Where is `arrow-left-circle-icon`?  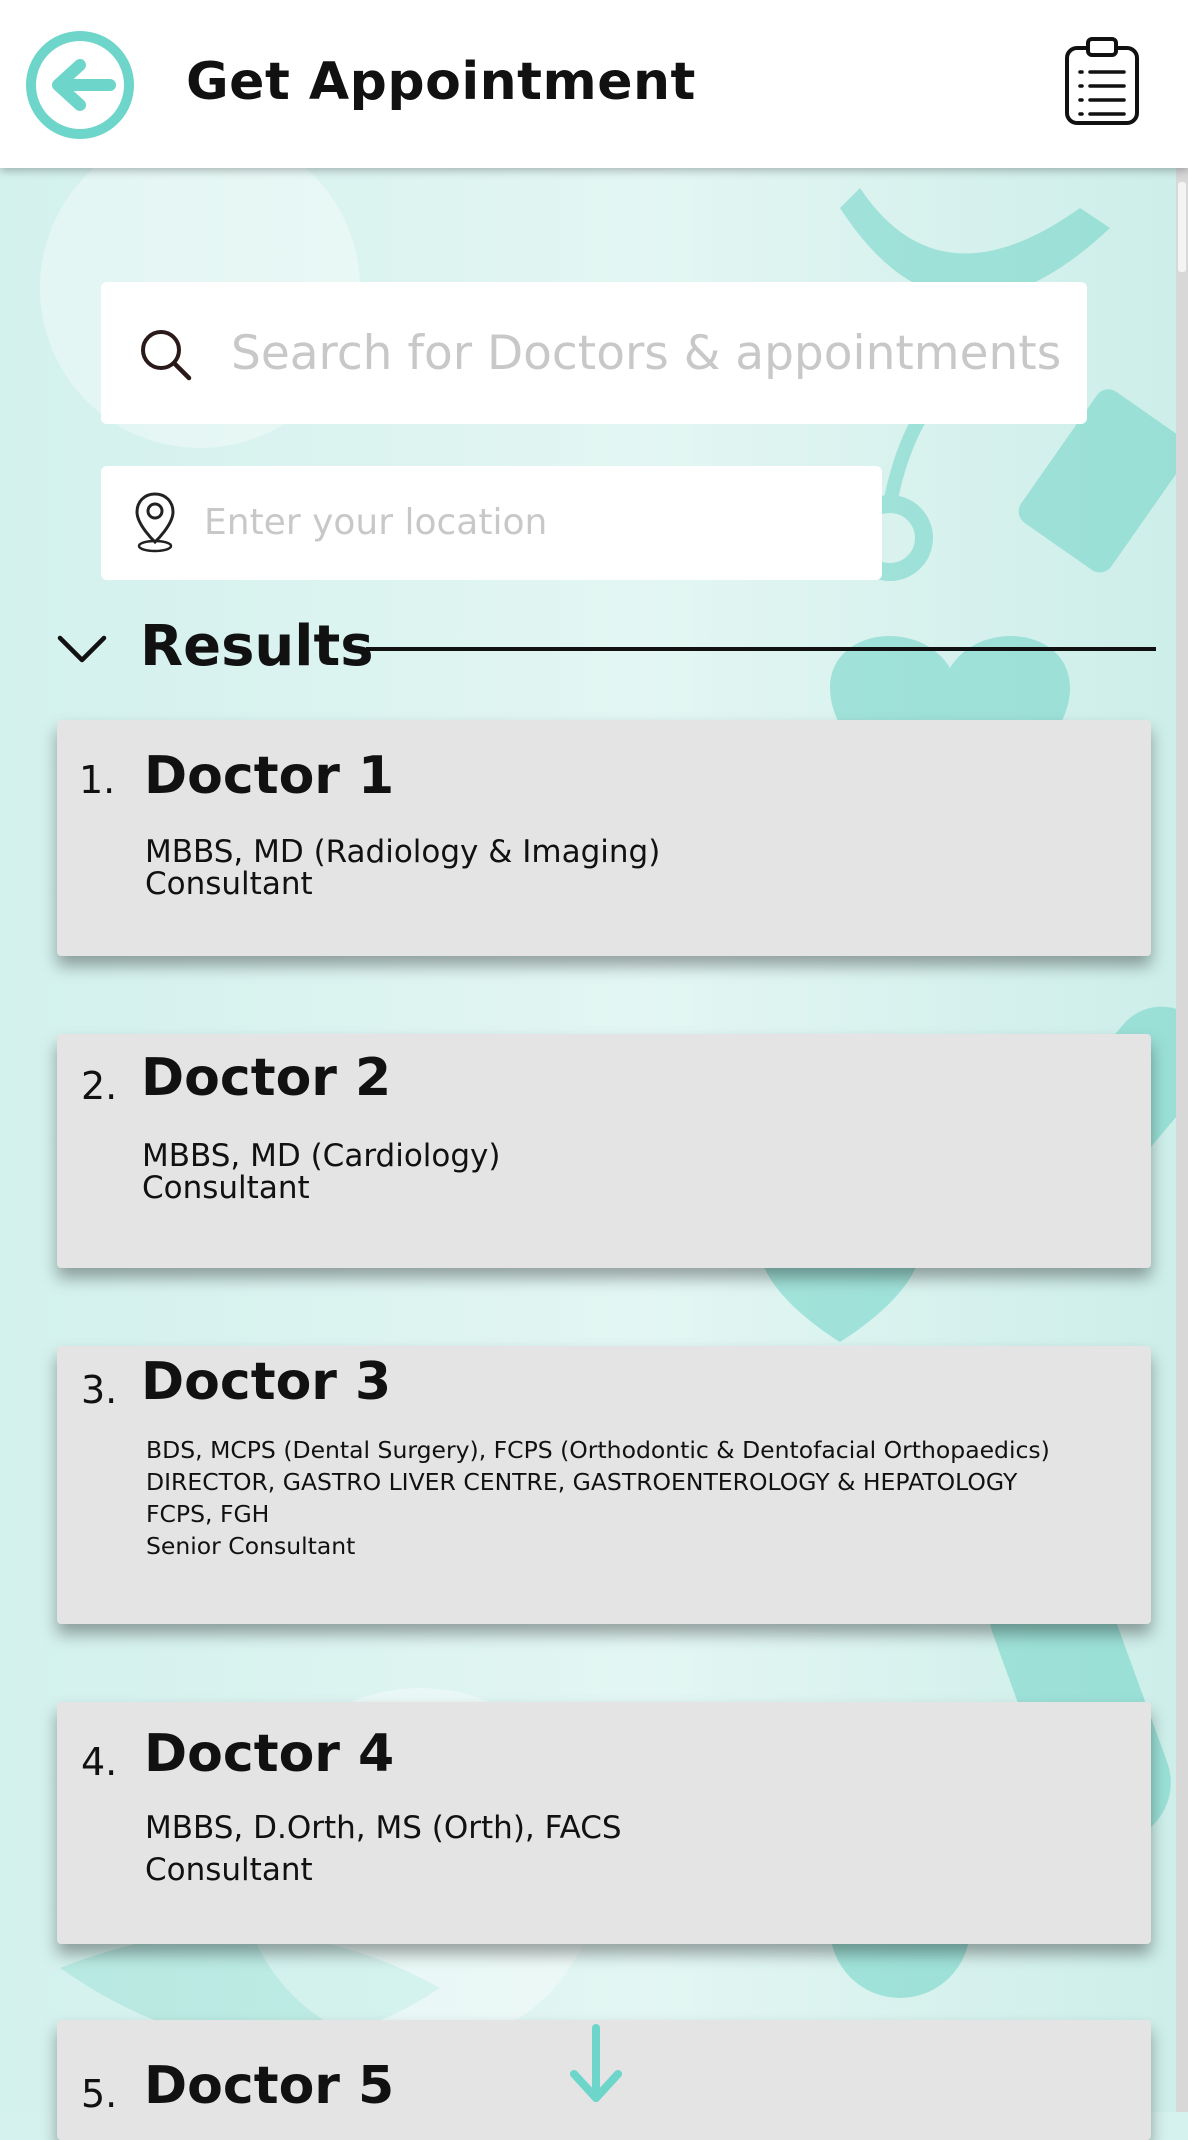 arrow-left-circle-icon is located at coordinates (80, 85).